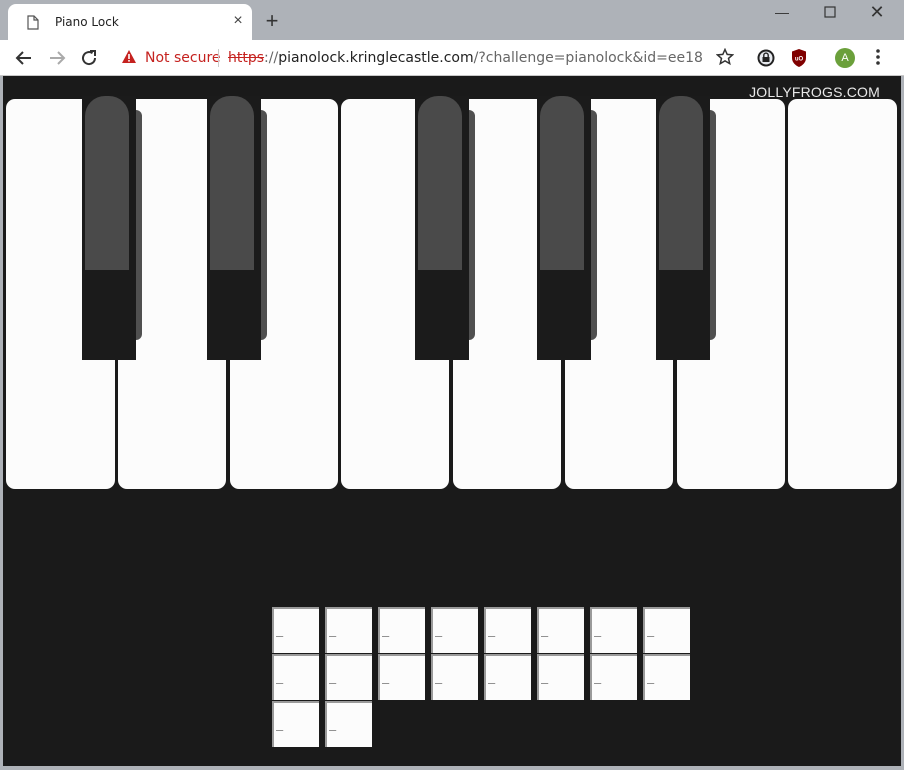 The image size is (904, 770). What do you see at coordinates (830, 12) in the screenshot?
I see `maximize-icon` at bounding box center [830, 12].